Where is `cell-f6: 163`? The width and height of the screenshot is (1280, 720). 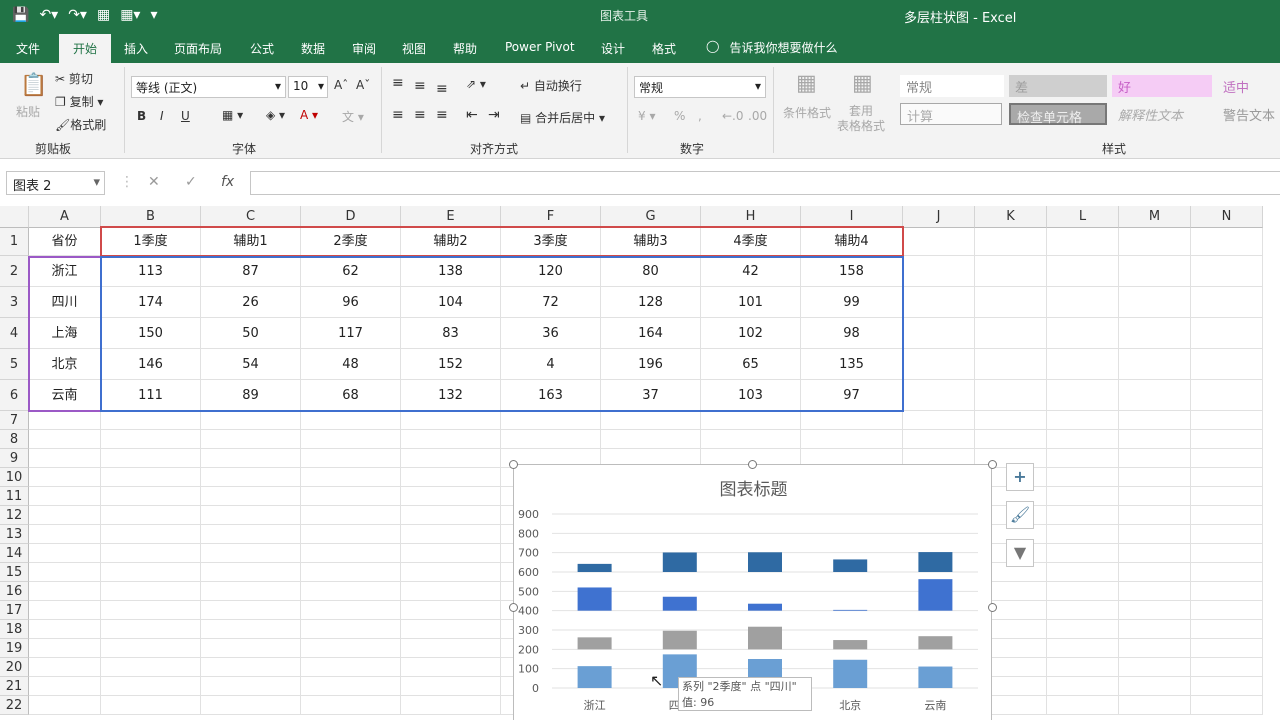
cell-f6: 163 is located at coordinates (551, 395).